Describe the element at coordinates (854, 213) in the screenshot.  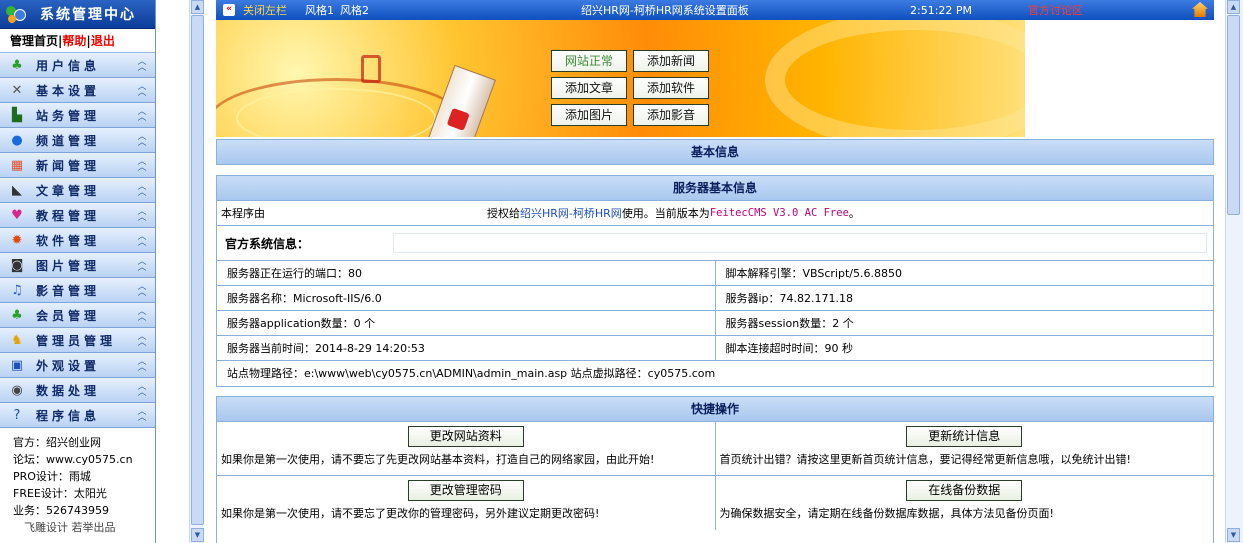
I see `license-end: 。` at that location.